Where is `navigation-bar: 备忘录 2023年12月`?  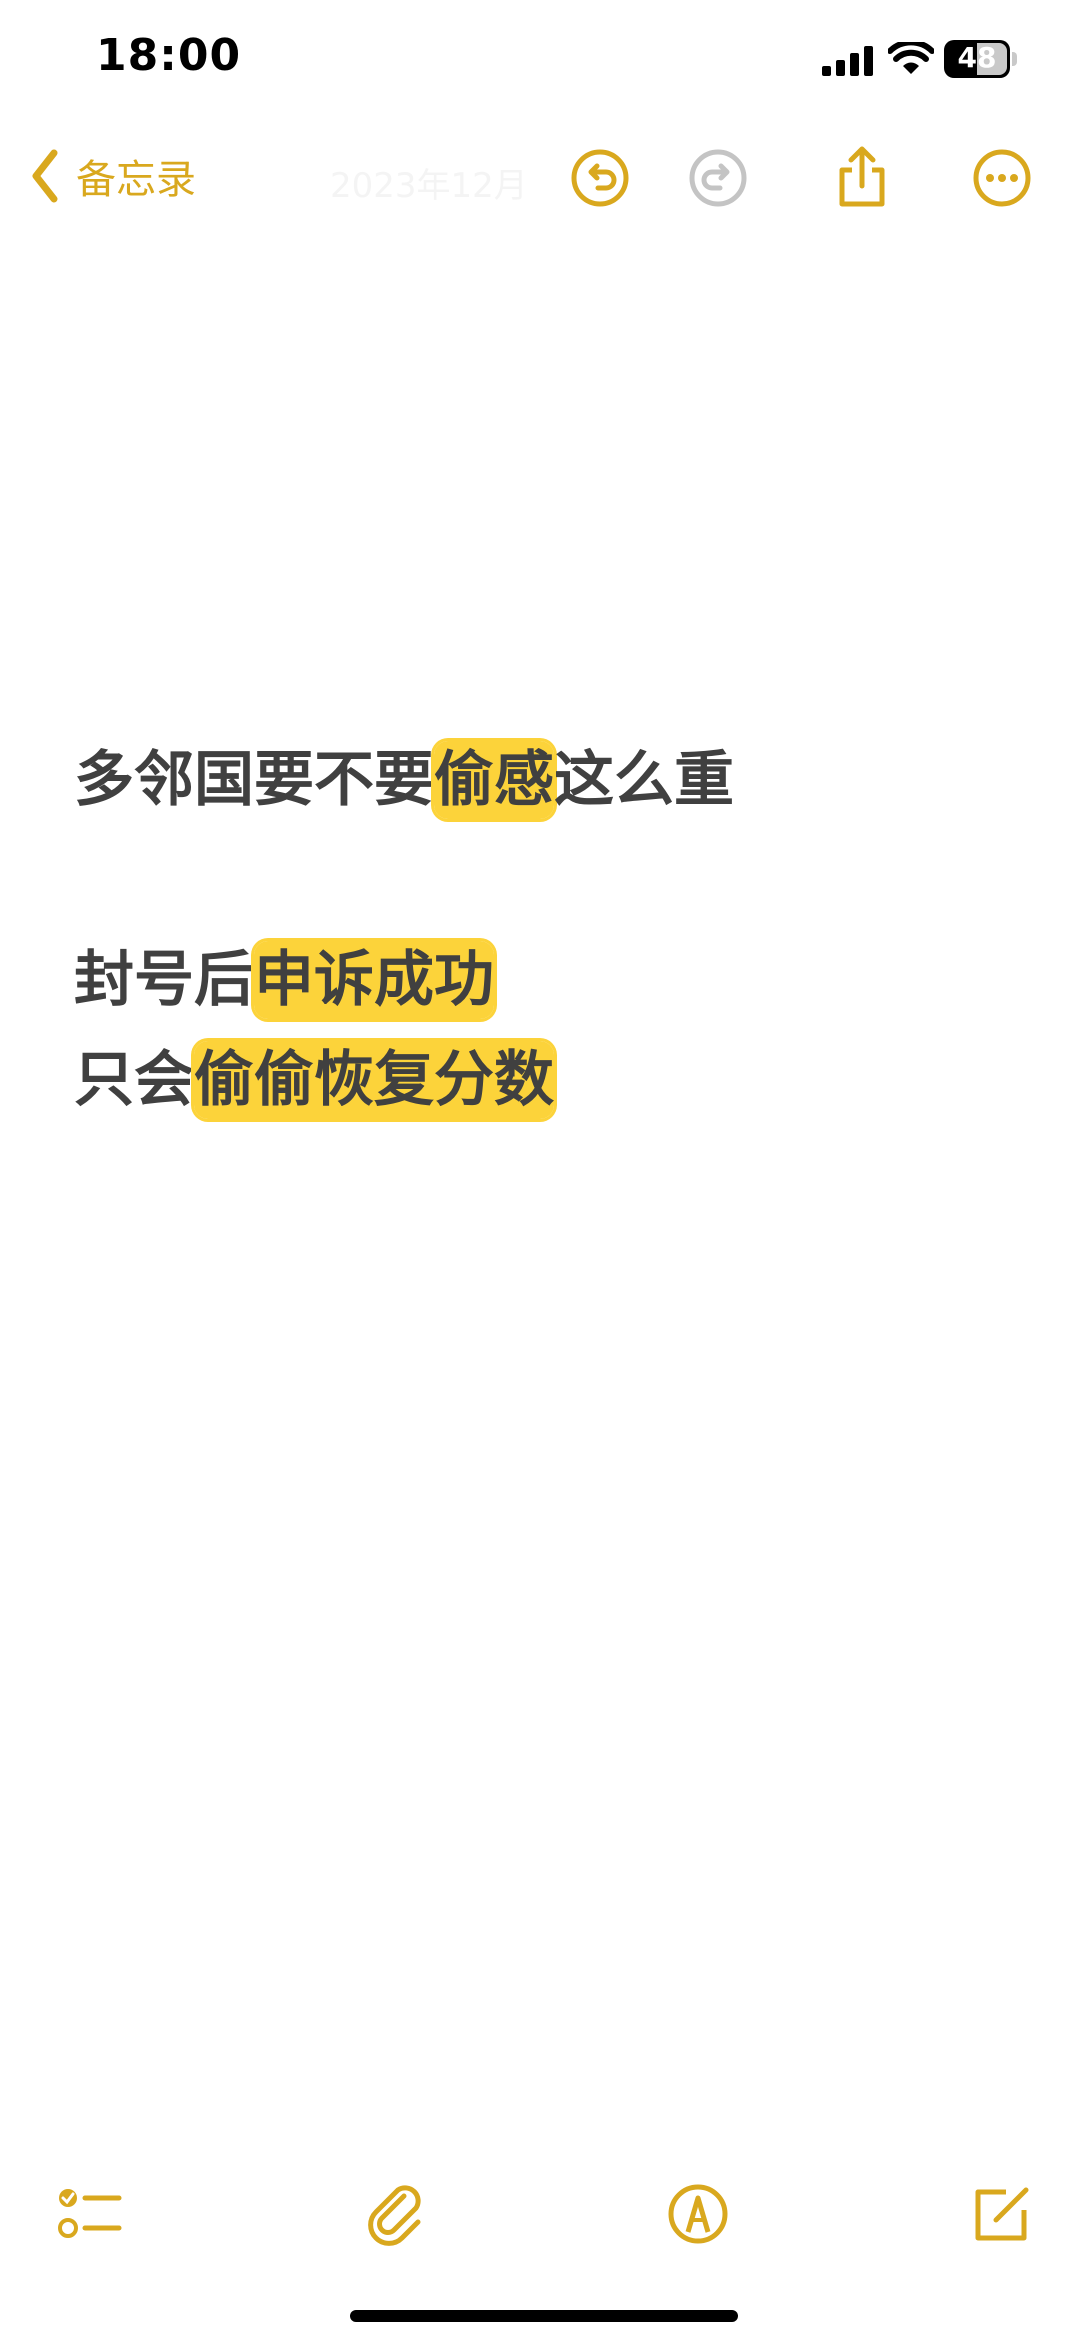
navigation-bar: 备忘录 2023年12月 is located at coordinates (540, 175).